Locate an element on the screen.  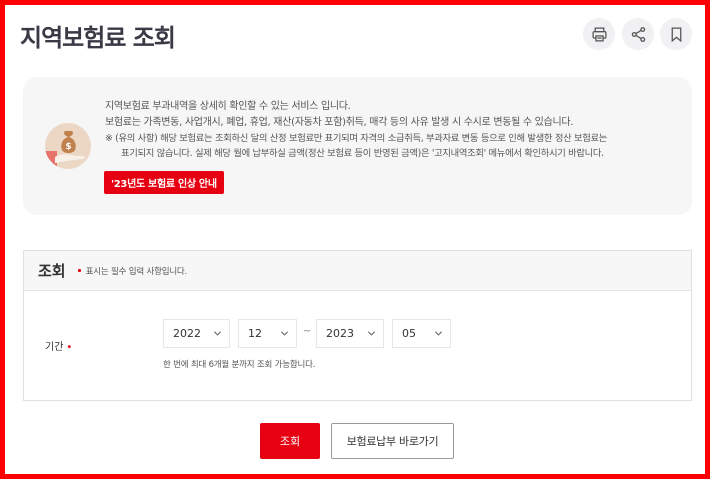
end-month-value: 05 is located at coordinates (409, 333).